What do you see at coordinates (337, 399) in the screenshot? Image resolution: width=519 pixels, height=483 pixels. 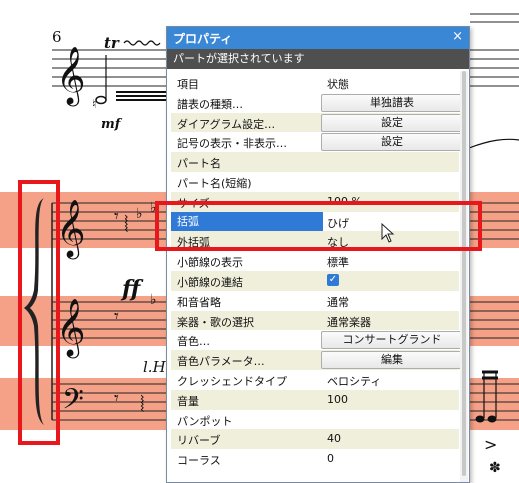 I see `volume-value: 100` at bounding box center [337, 399].